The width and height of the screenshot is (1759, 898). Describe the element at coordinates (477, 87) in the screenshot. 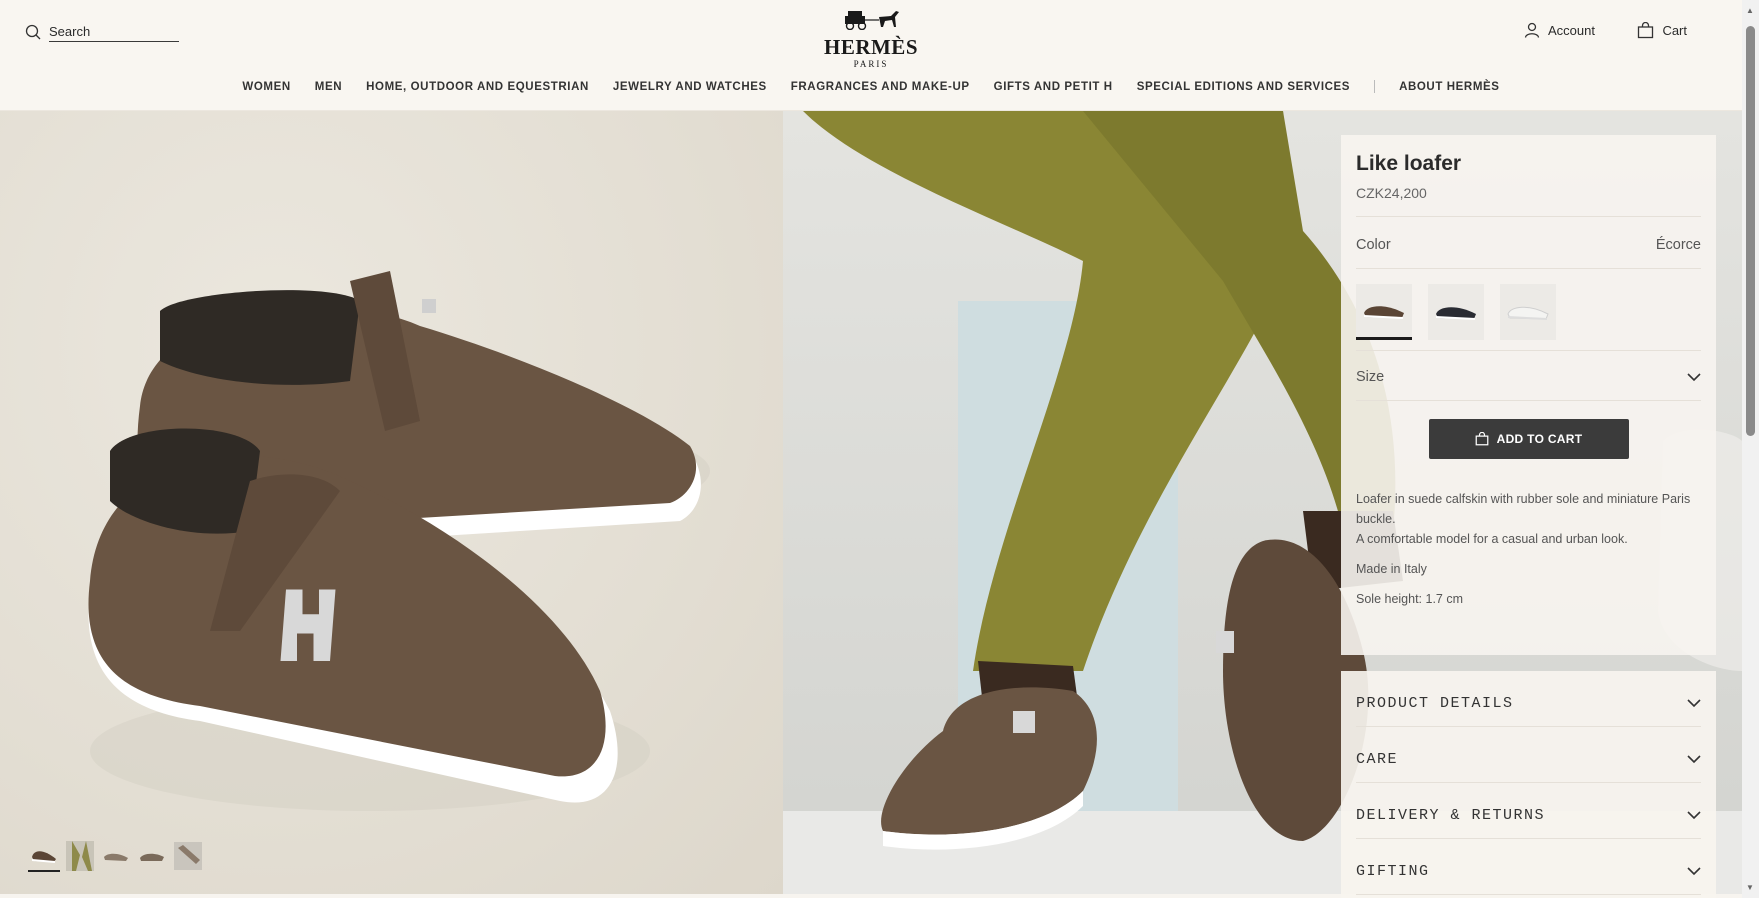

I see `nav-item-home-outdoor: HOME, OUTDOOR AND EQUESTRIAN` at that location.